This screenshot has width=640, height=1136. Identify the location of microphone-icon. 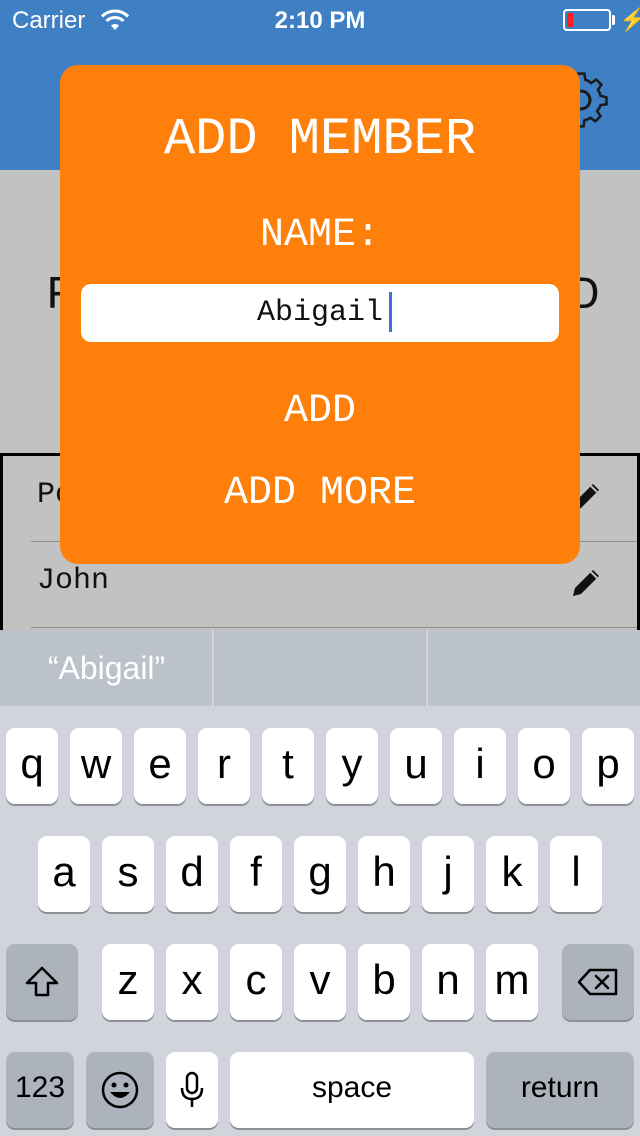
(192, 1089).